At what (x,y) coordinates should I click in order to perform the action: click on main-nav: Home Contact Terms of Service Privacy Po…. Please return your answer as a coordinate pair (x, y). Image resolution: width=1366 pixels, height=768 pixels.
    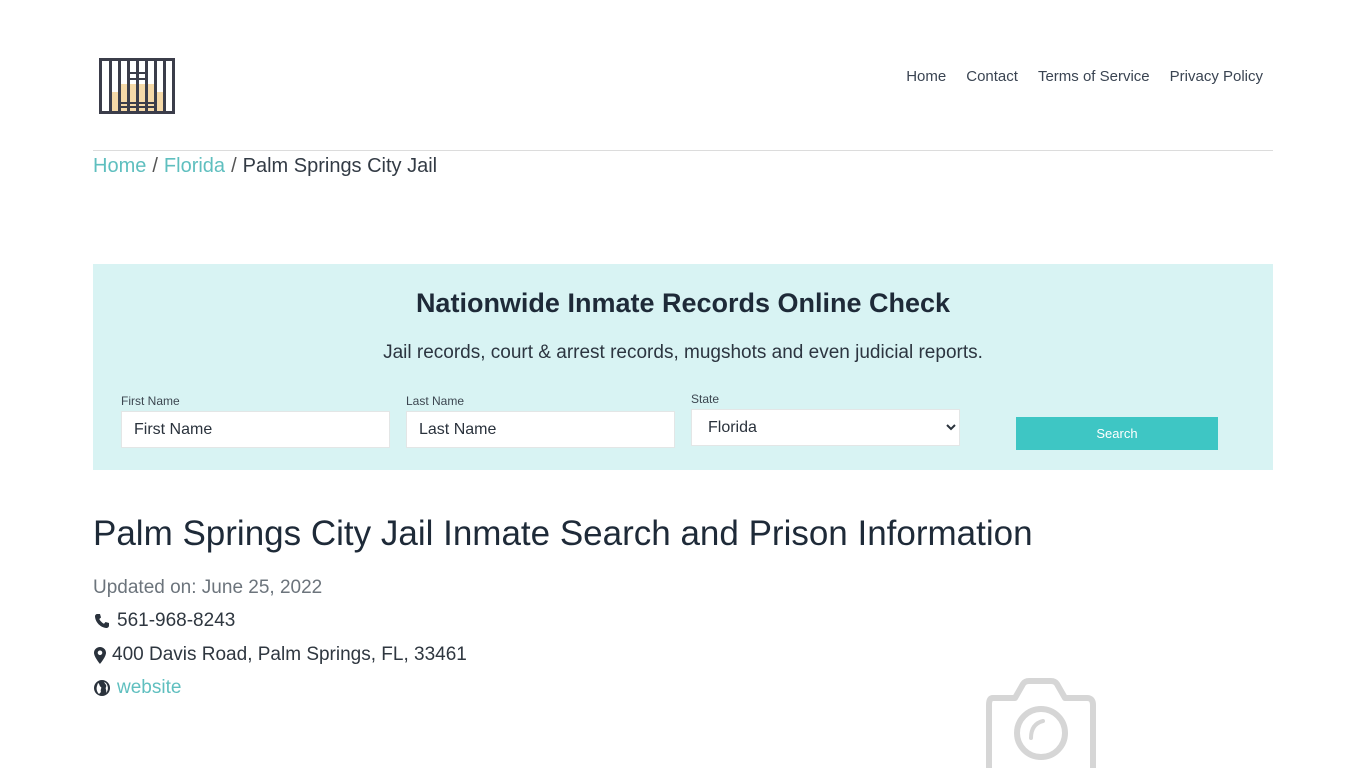
    Looking at the image, I should click on (1084, 76).